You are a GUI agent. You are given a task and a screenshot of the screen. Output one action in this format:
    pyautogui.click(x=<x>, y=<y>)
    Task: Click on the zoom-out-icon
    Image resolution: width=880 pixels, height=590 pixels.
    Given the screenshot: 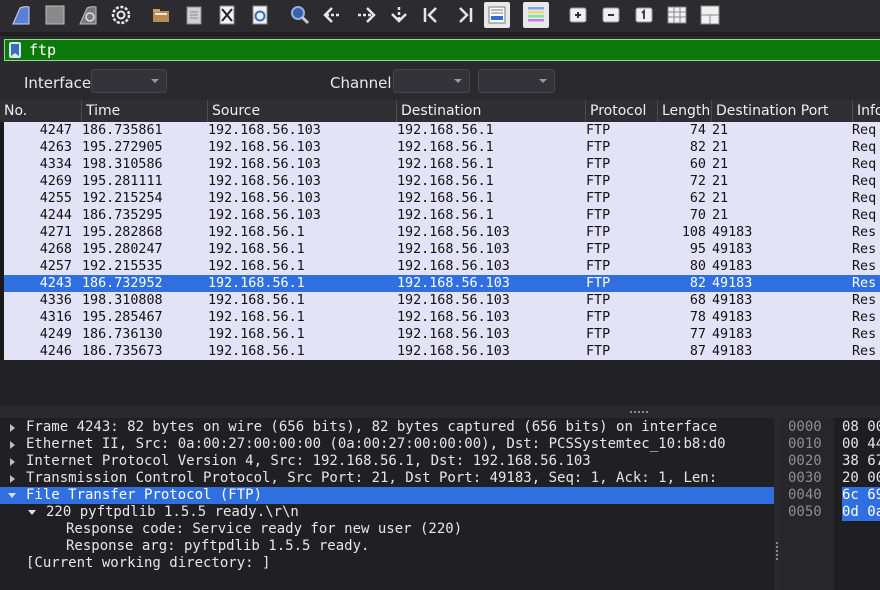 What is the action you would take?
    pyautogui.click(x=611, y=15)
    